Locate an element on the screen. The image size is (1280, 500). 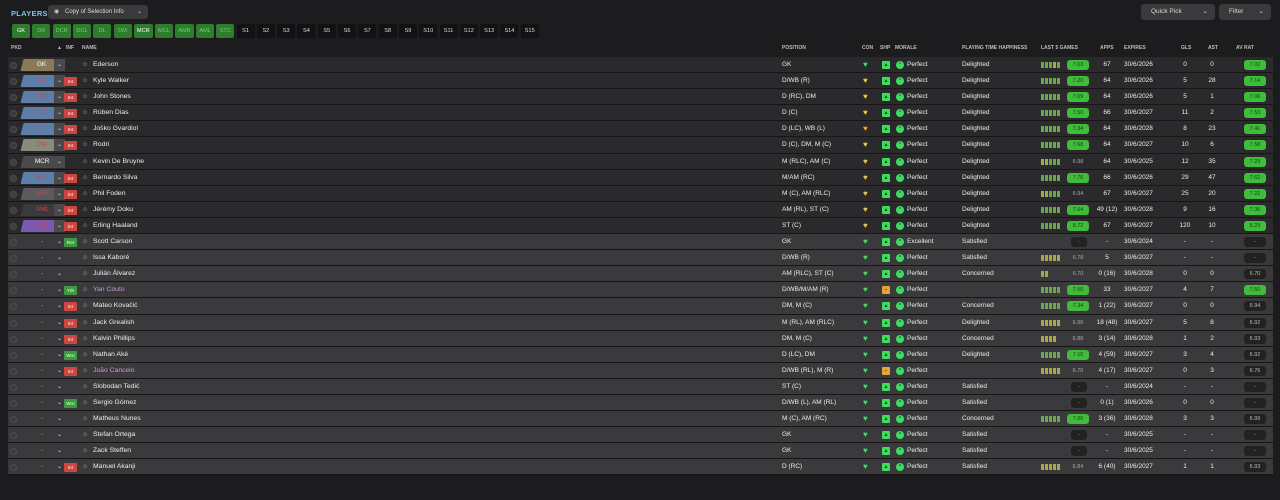
player-name: Kevin De Bruyne is located at coordinates (118, 162).